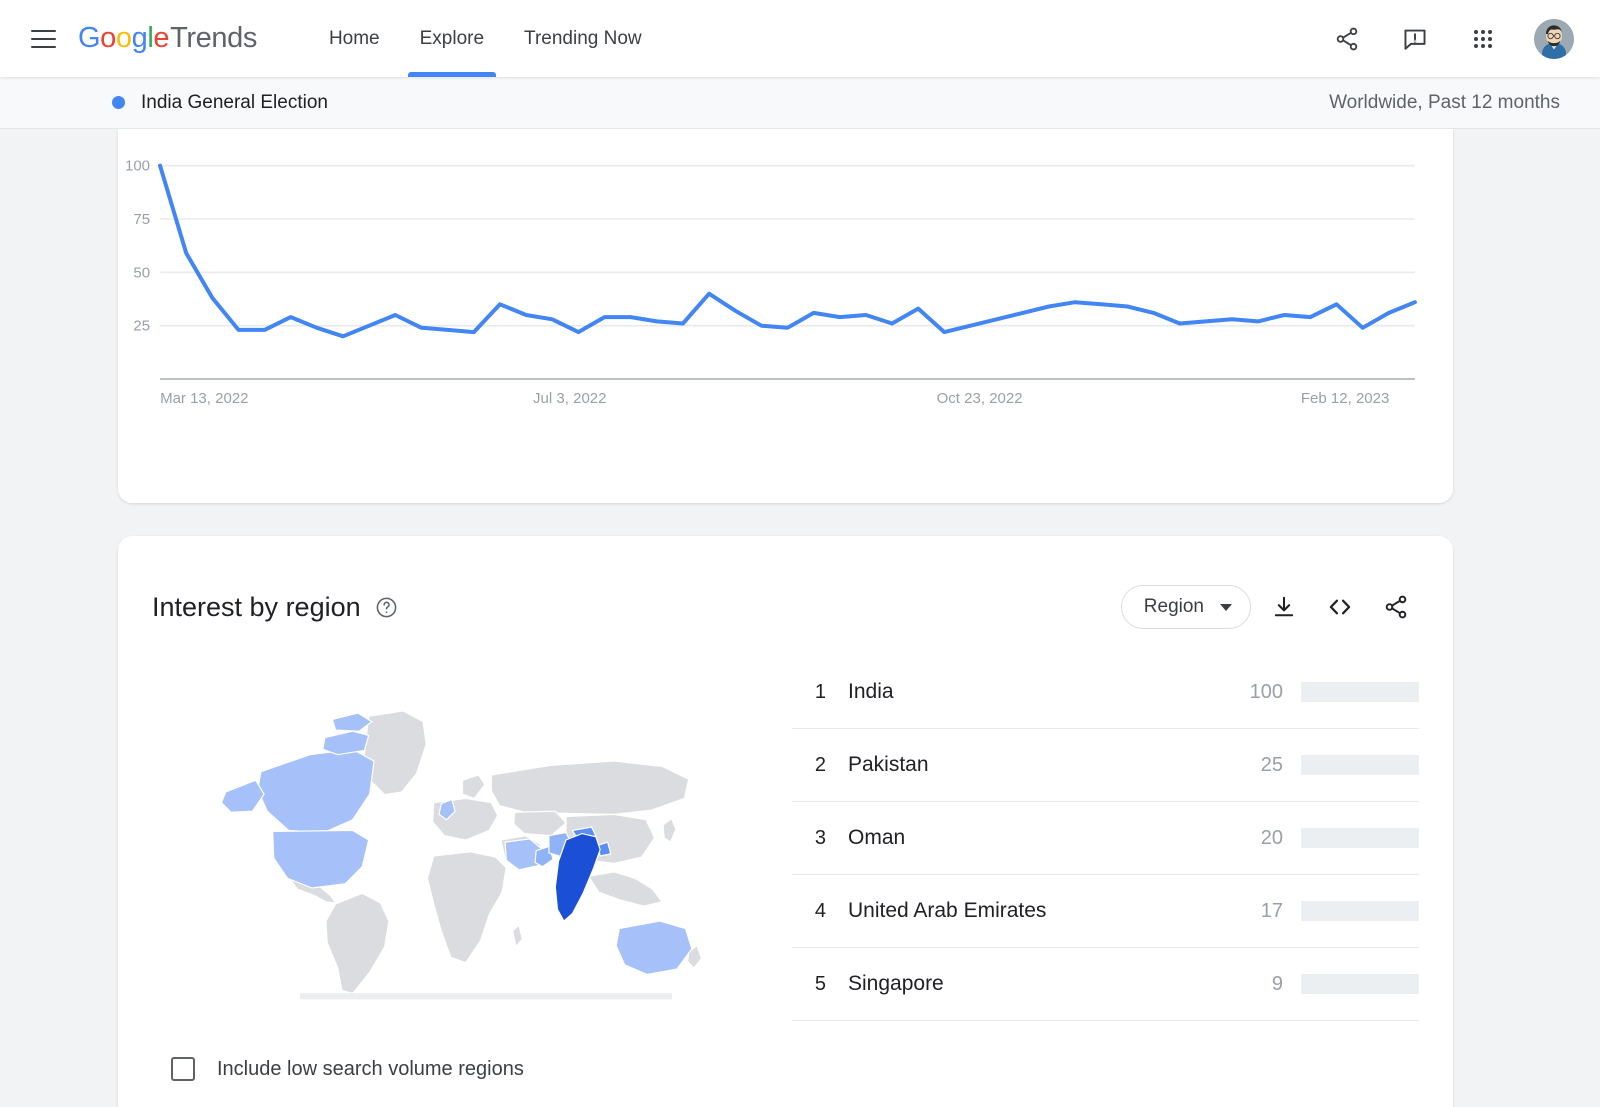  I want to click on app-header: Go o g l e Trends Home Explore Trending Now, so click(800, 38).